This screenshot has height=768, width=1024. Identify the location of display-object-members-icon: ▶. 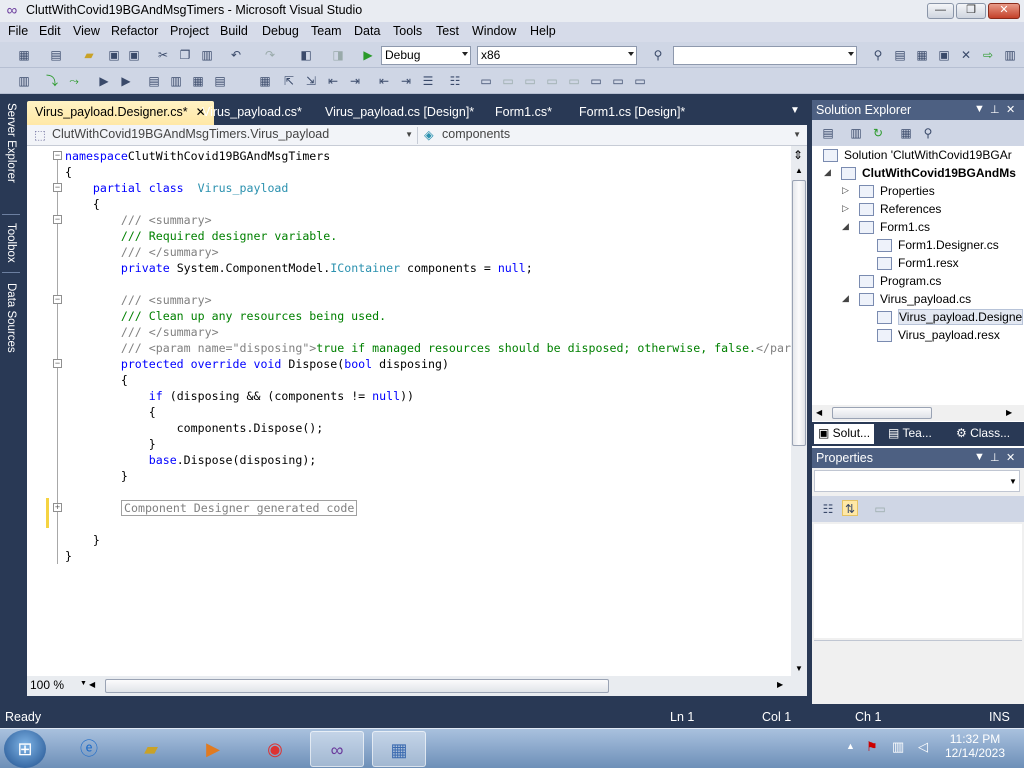
(104, 81).